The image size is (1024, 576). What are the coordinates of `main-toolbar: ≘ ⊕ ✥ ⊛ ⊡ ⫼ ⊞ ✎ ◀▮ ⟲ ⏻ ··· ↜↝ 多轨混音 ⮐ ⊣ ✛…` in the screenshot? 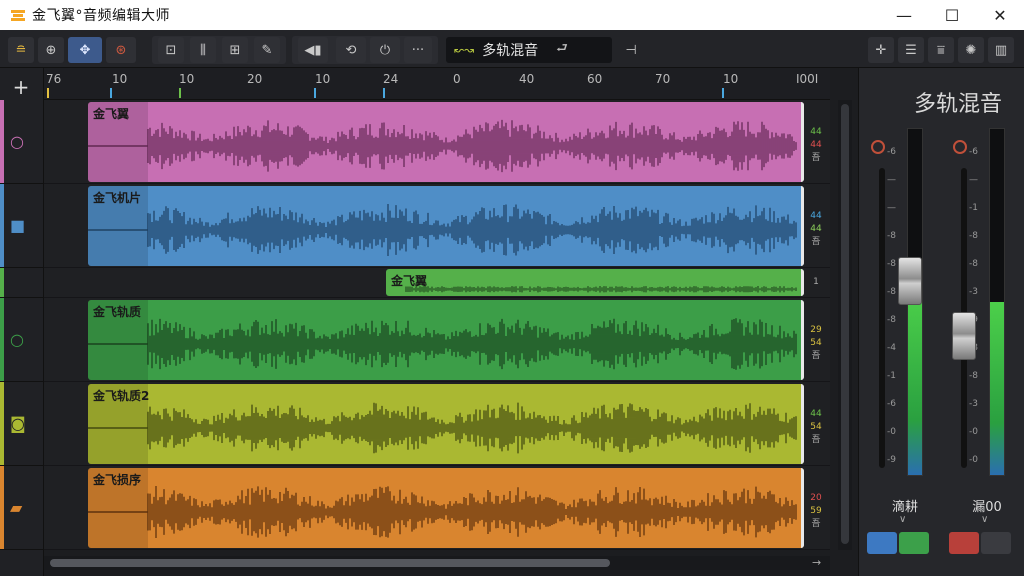 It's located at (512, 49).